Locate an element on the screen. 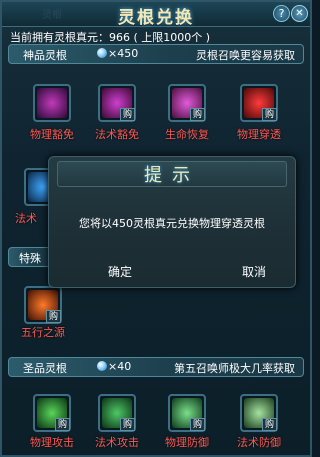  section-sacred-header: 圣品灵根 ×40 第五召唤师极大几率获取 is located at coordinates (156, 367).